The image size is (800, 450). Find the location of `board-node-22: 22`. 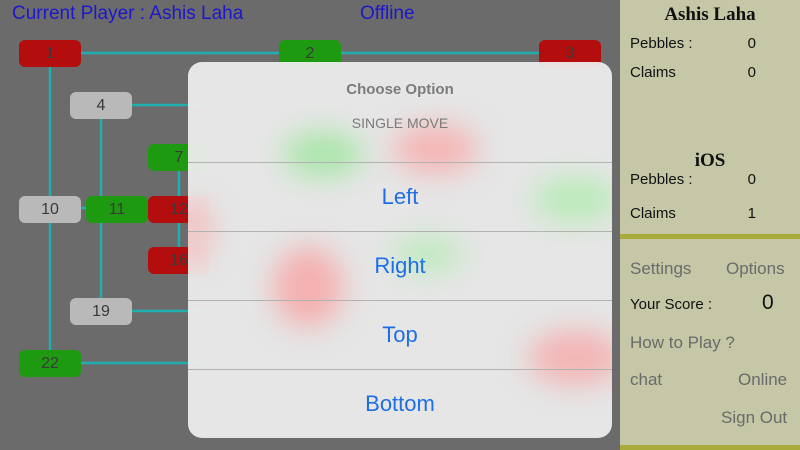

board-node-22: 22 is located at coordinates (50, 363).